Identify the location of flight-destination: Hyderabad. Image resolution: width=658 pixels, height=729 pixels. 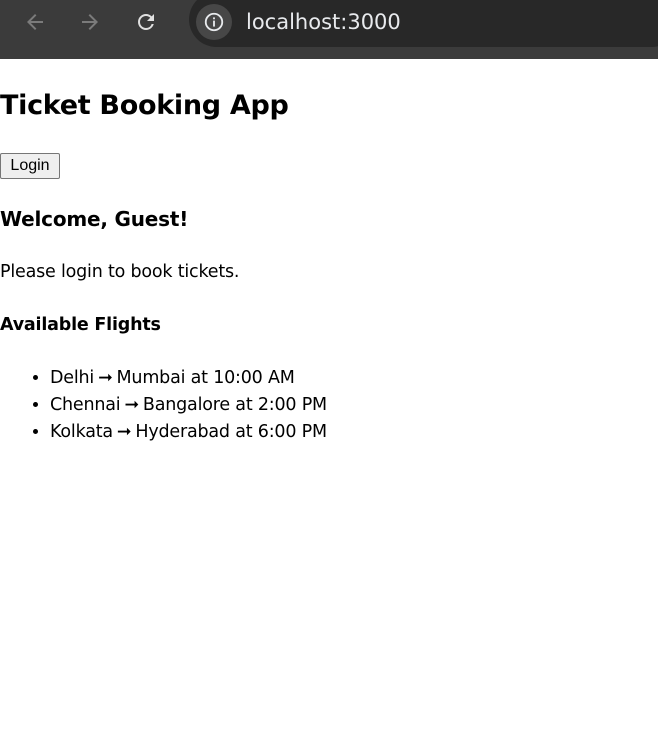
(182, 432).